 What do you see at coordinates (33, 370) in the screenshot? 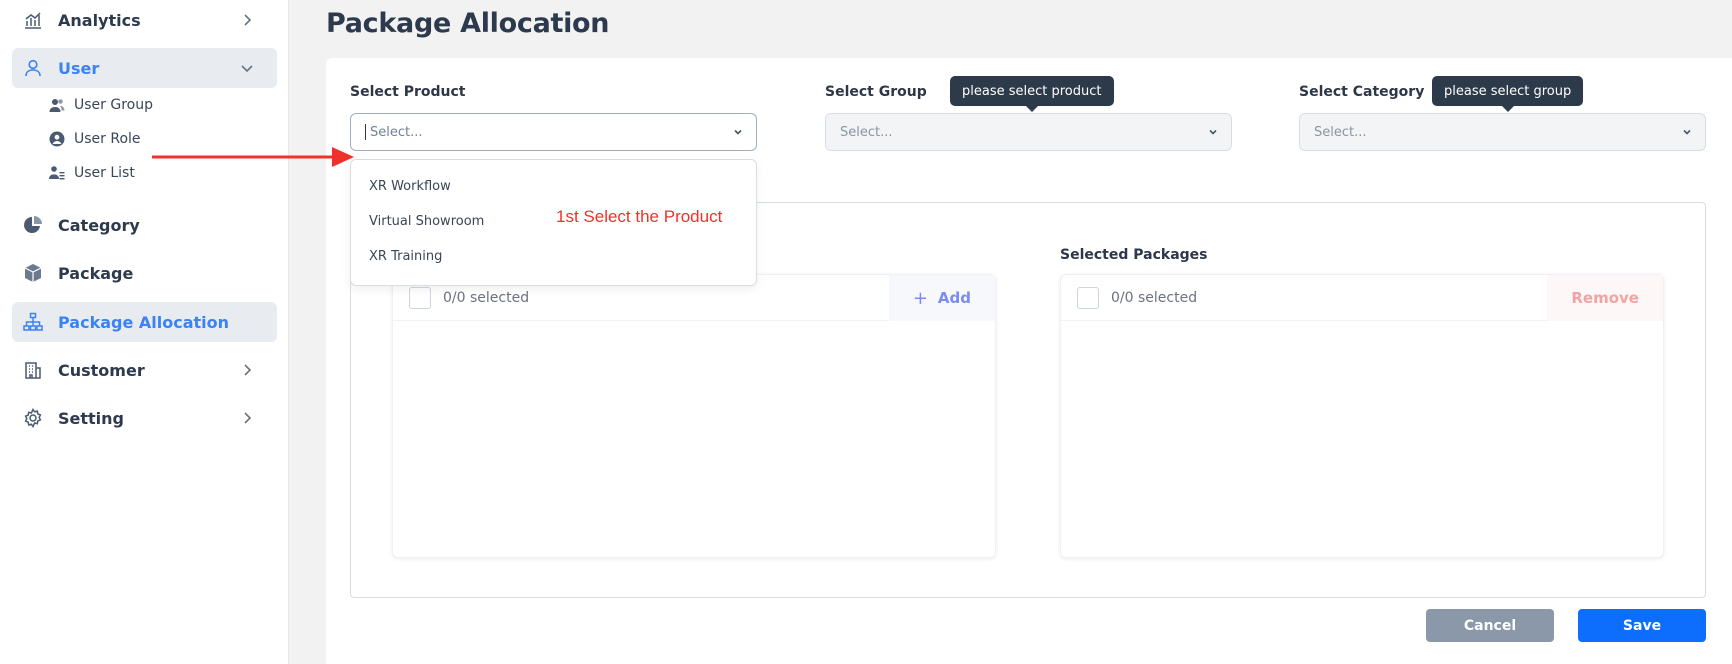
I see `building-icon` at bounding box center [33, 370].